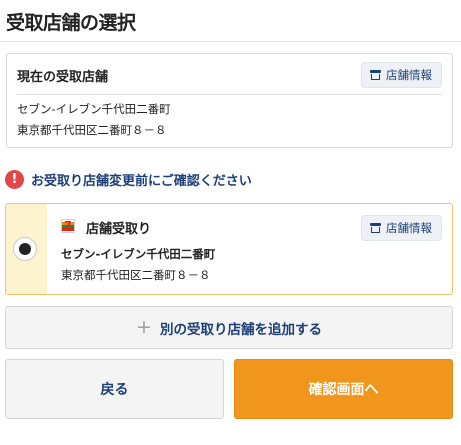 The image size is (461, 445). I want to click on card-divider, so click(229, 94).